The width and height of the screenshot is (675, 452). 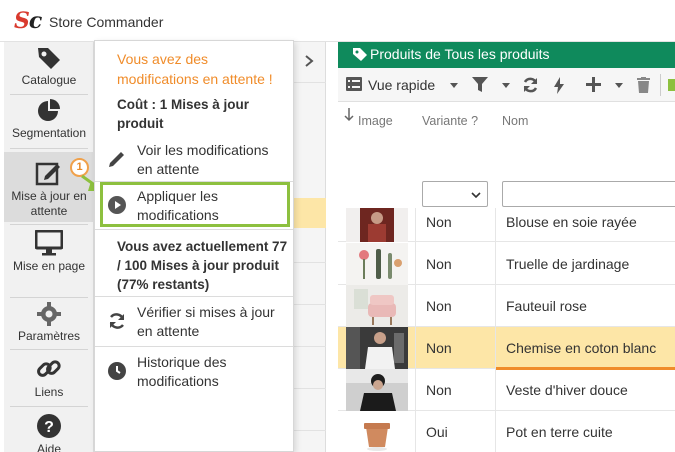 I want to click on table-row: Non Blouse en soie rayée, so click(x=506, y=229).